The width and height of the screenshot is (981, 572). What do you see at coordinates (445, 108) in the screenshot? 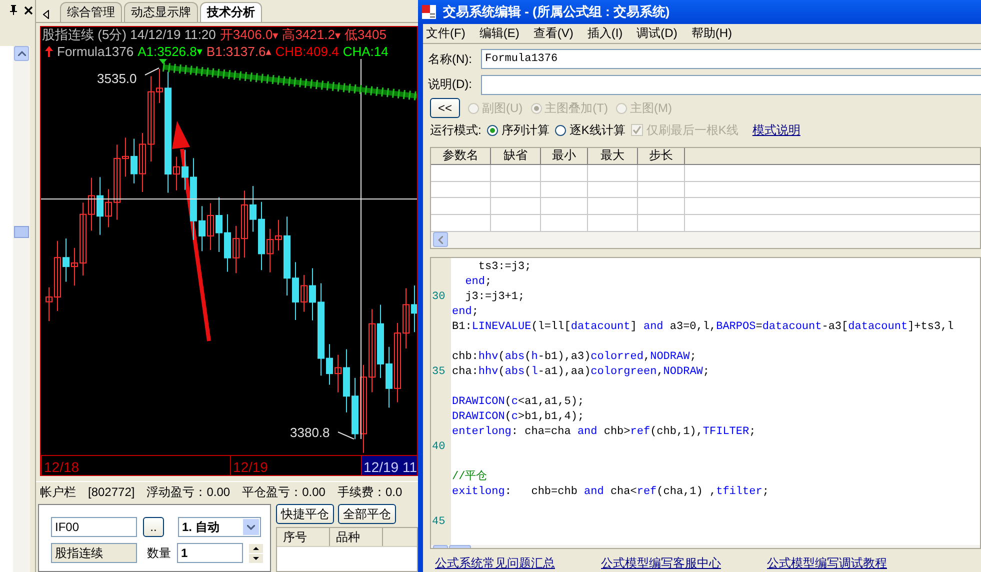
I see `collapse-button: <<` at bounding box center [445, 108].